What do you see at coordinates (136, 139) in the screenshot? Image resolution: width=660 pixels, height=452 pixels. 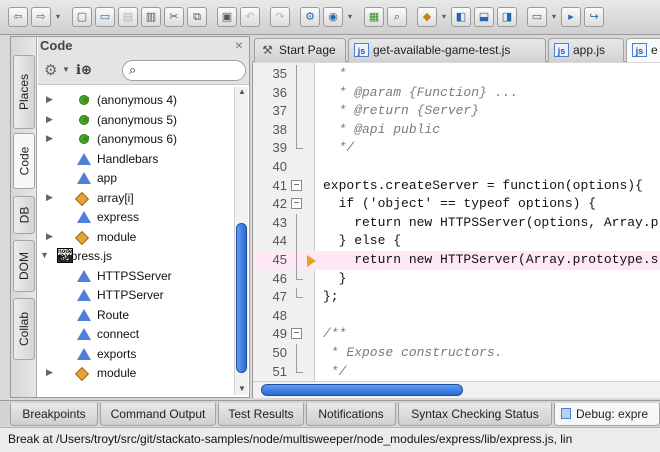 I see `tree-item: ▶ (anonymous 6)` at bounding box center [136, 139].